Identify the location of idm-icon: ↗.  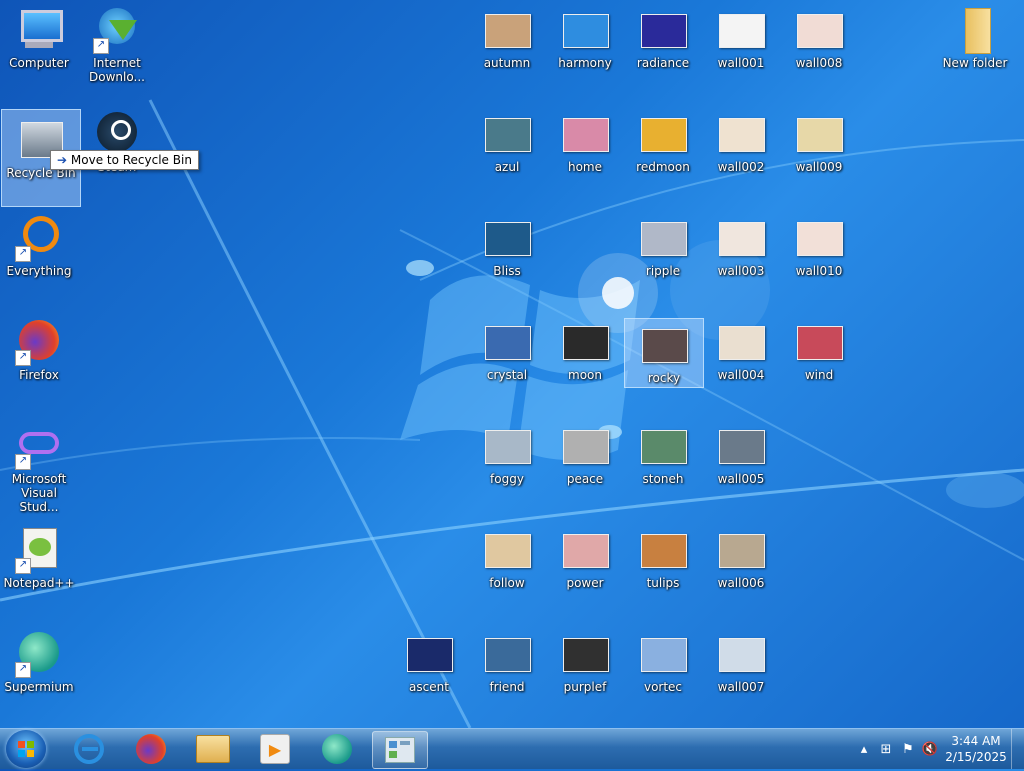
(117, 30).